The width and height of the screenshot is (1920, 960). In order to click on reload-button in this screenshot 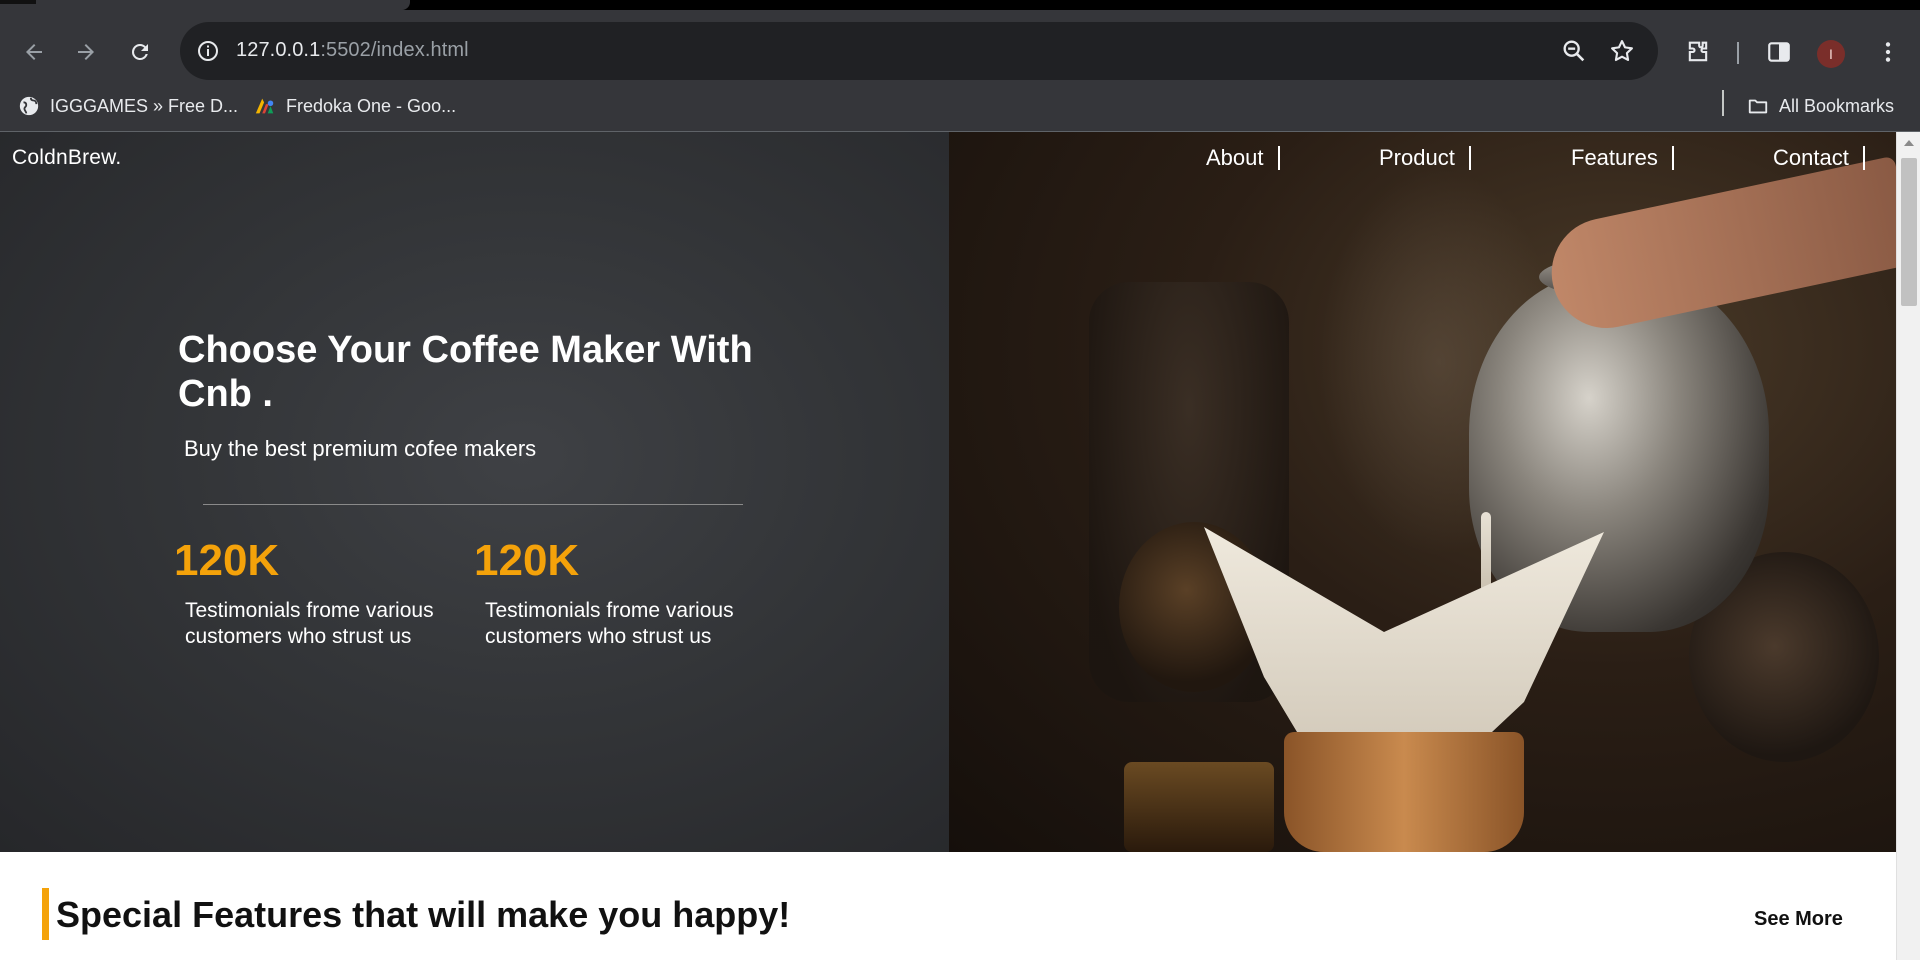, I will do `click(140, 52)`.